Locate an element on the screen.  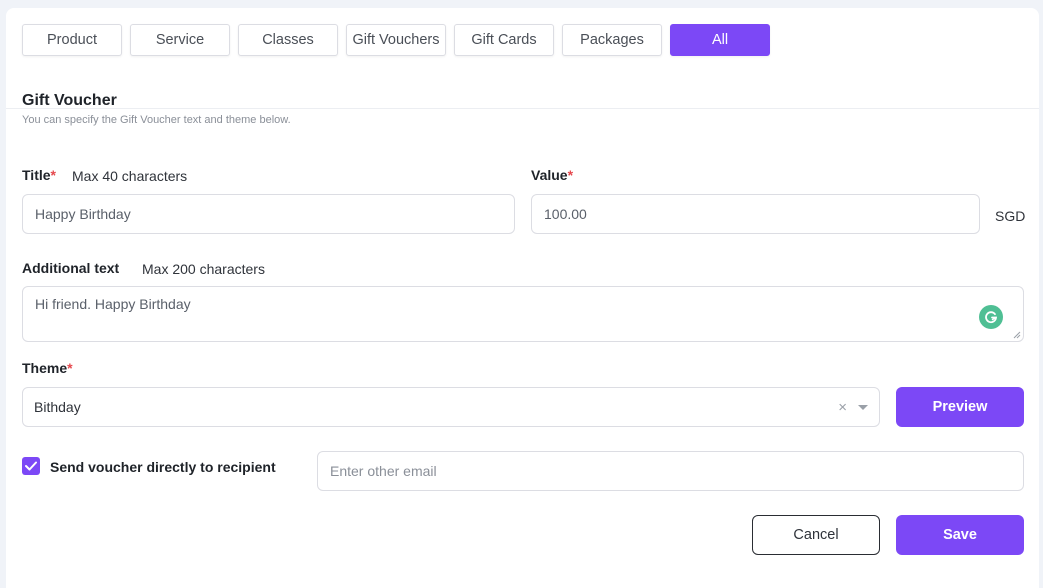
other-email-placeholder: Enter other email is located at coordinates (383, 471).